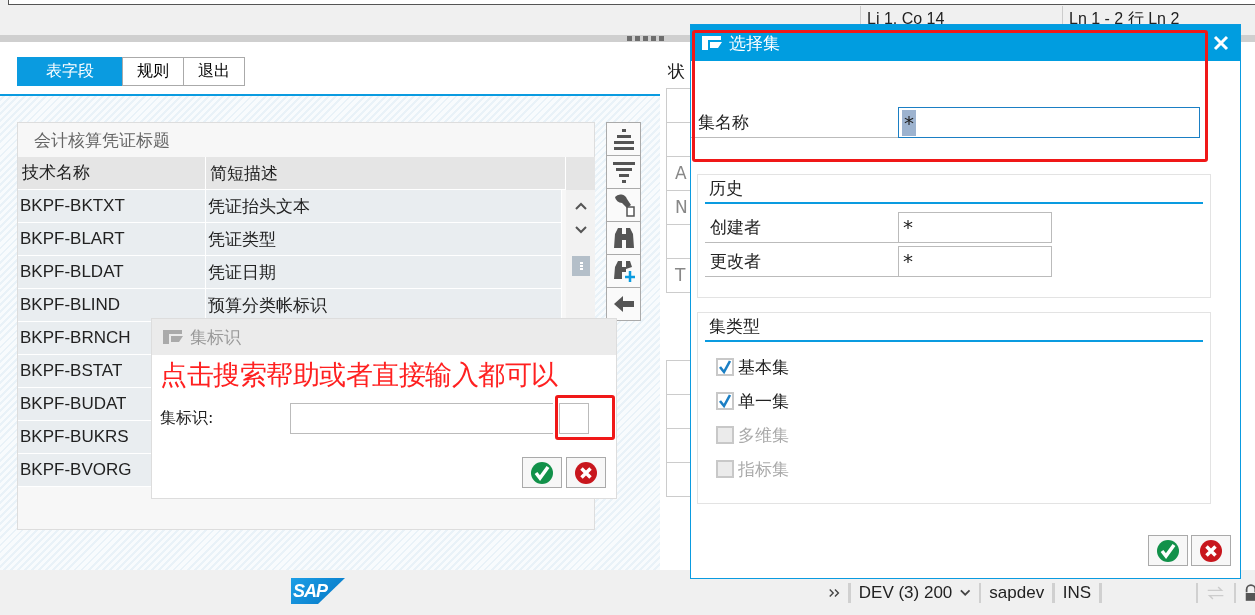 The image size is (1255, 615). I want to click on field-value: *, so click(909, 122).